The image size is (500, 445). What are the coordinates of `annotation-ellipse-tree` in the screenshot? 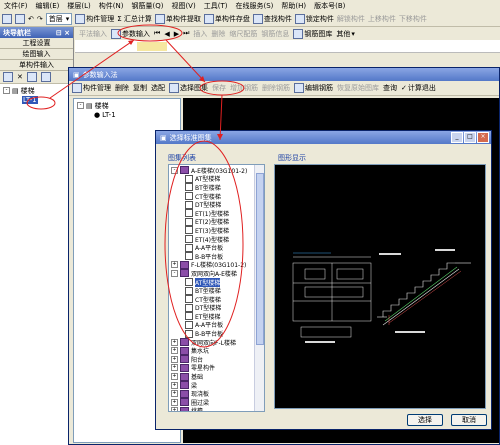 It's located at (41, 103).